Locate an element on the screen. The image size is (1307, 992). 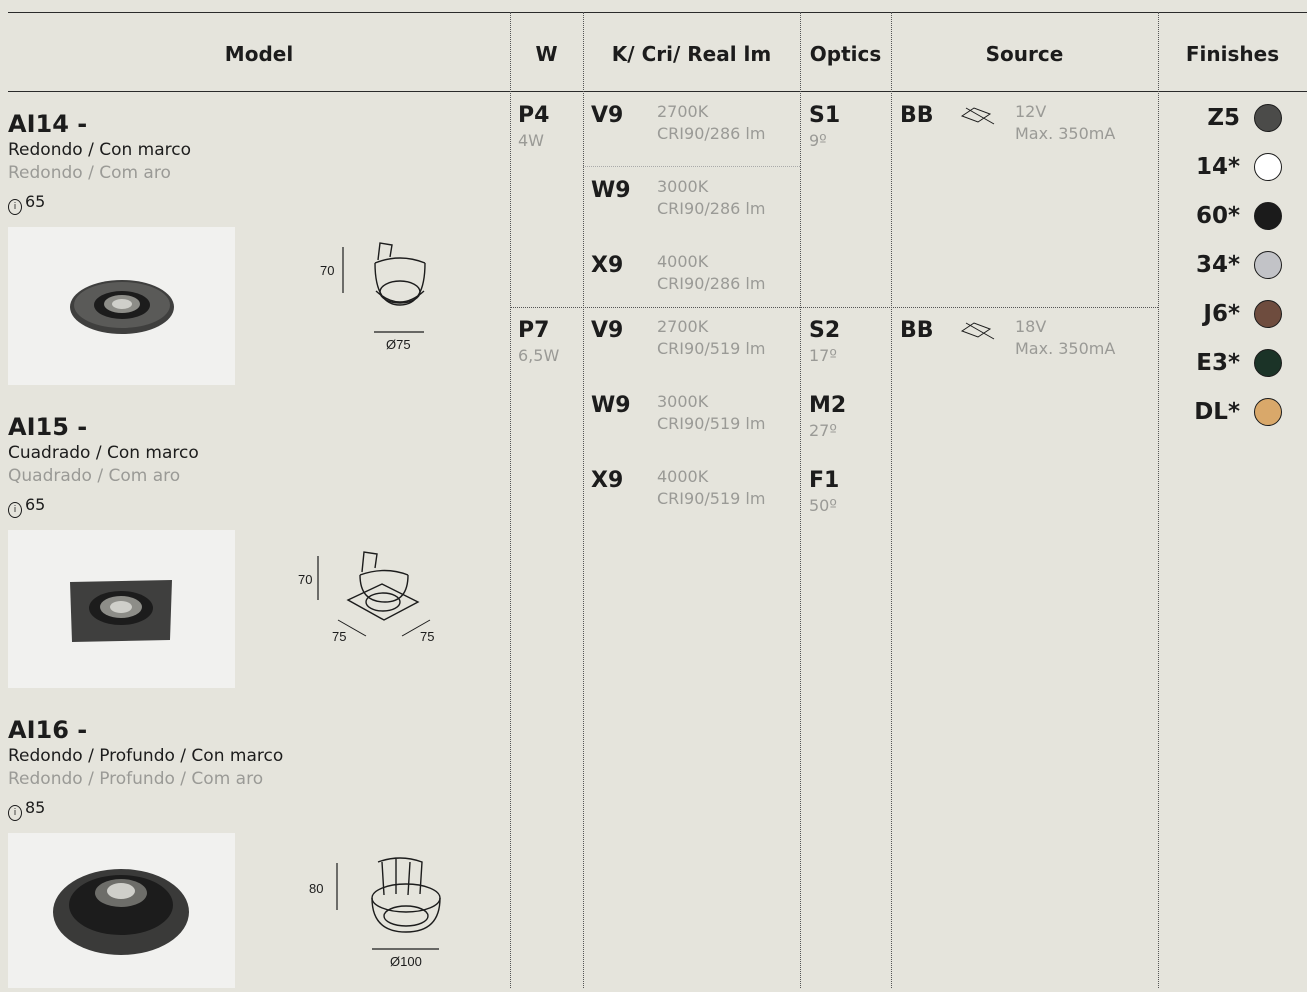
optic-code: S2 is located at coordinates (825, 330).